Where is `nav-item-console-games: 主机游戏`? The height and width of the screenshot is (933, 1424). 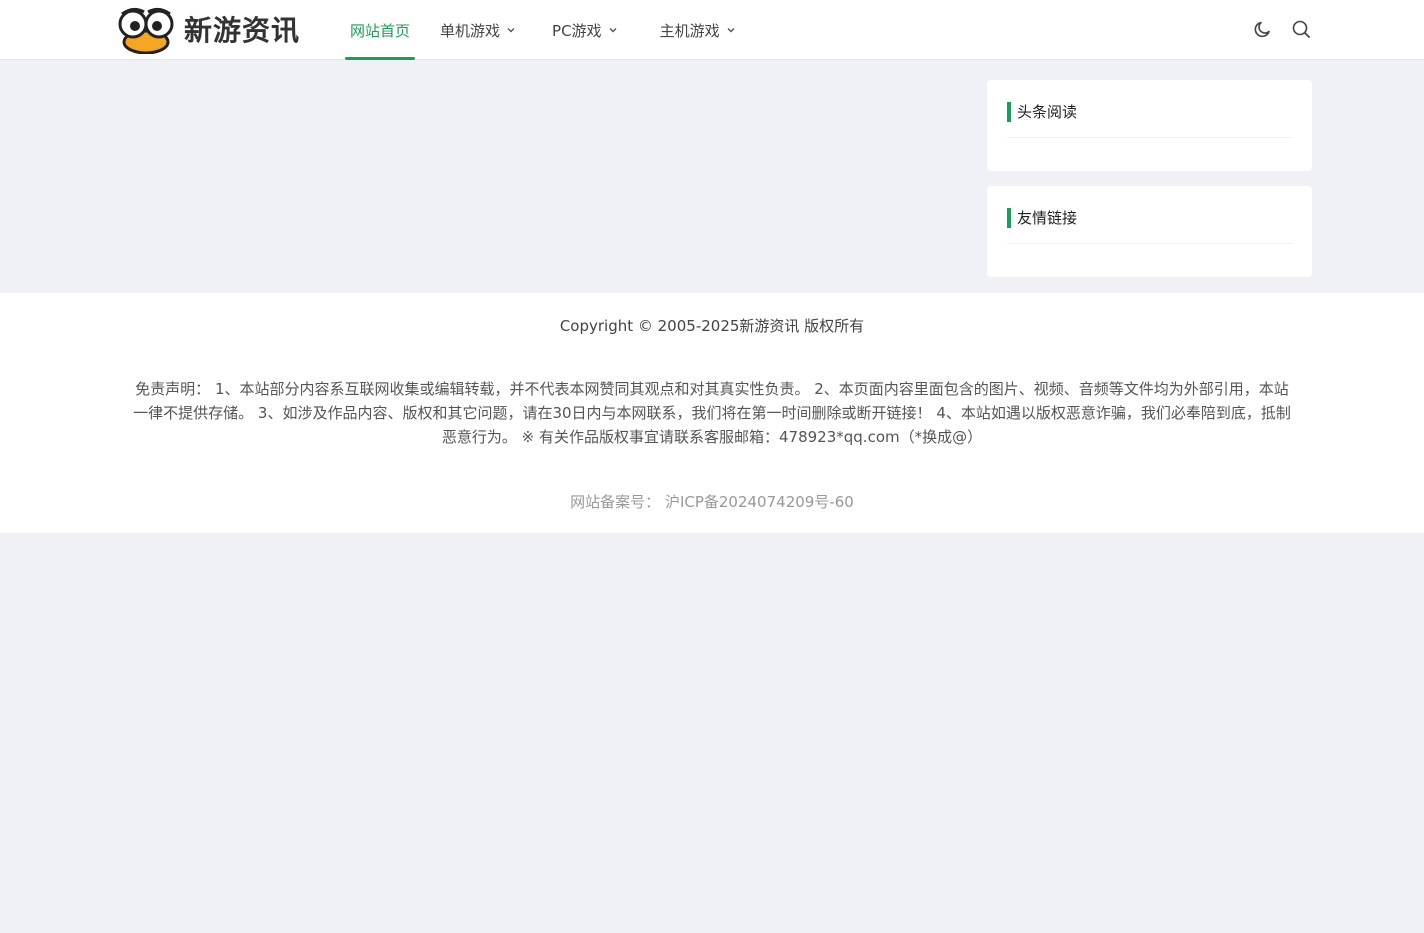 nav-item-console-games: 主机游戏 is located at coordinates (698, 30).